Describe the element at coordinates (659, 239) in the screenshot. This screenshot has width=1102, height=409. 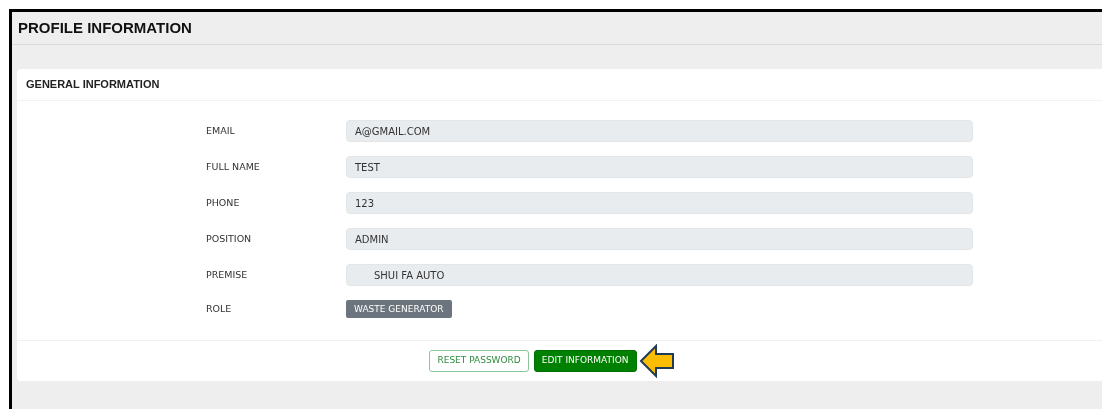
I see `input-field: ADMIN` at that location.